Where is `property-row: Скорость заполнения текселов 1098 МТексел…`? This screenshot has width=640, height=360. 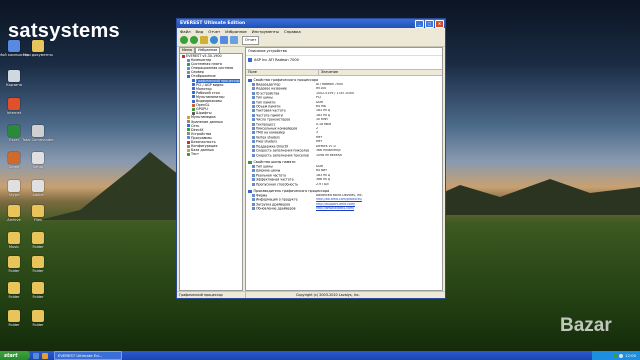
property-row: Скорость заполнения текселов 1098 МТексел… is located at coordinates (344, 155).